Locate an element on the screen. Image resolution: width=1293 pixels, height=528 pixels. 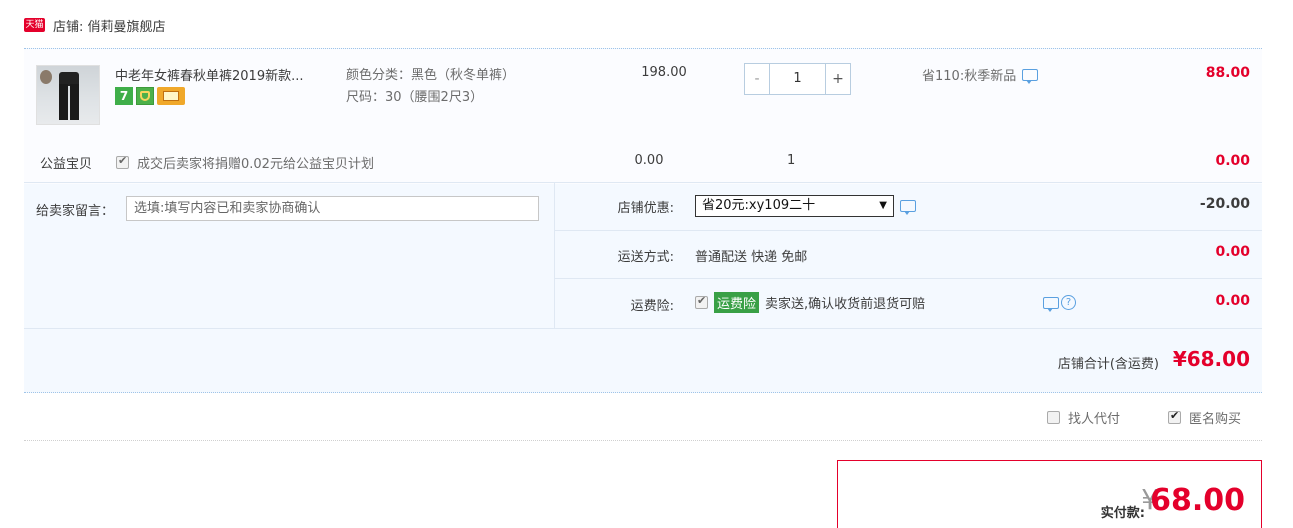
sku-info: 颜色分类：黑色（秋冬单裤） 尺码：30（腰围2尺3） is located at coordinates (430, 87).